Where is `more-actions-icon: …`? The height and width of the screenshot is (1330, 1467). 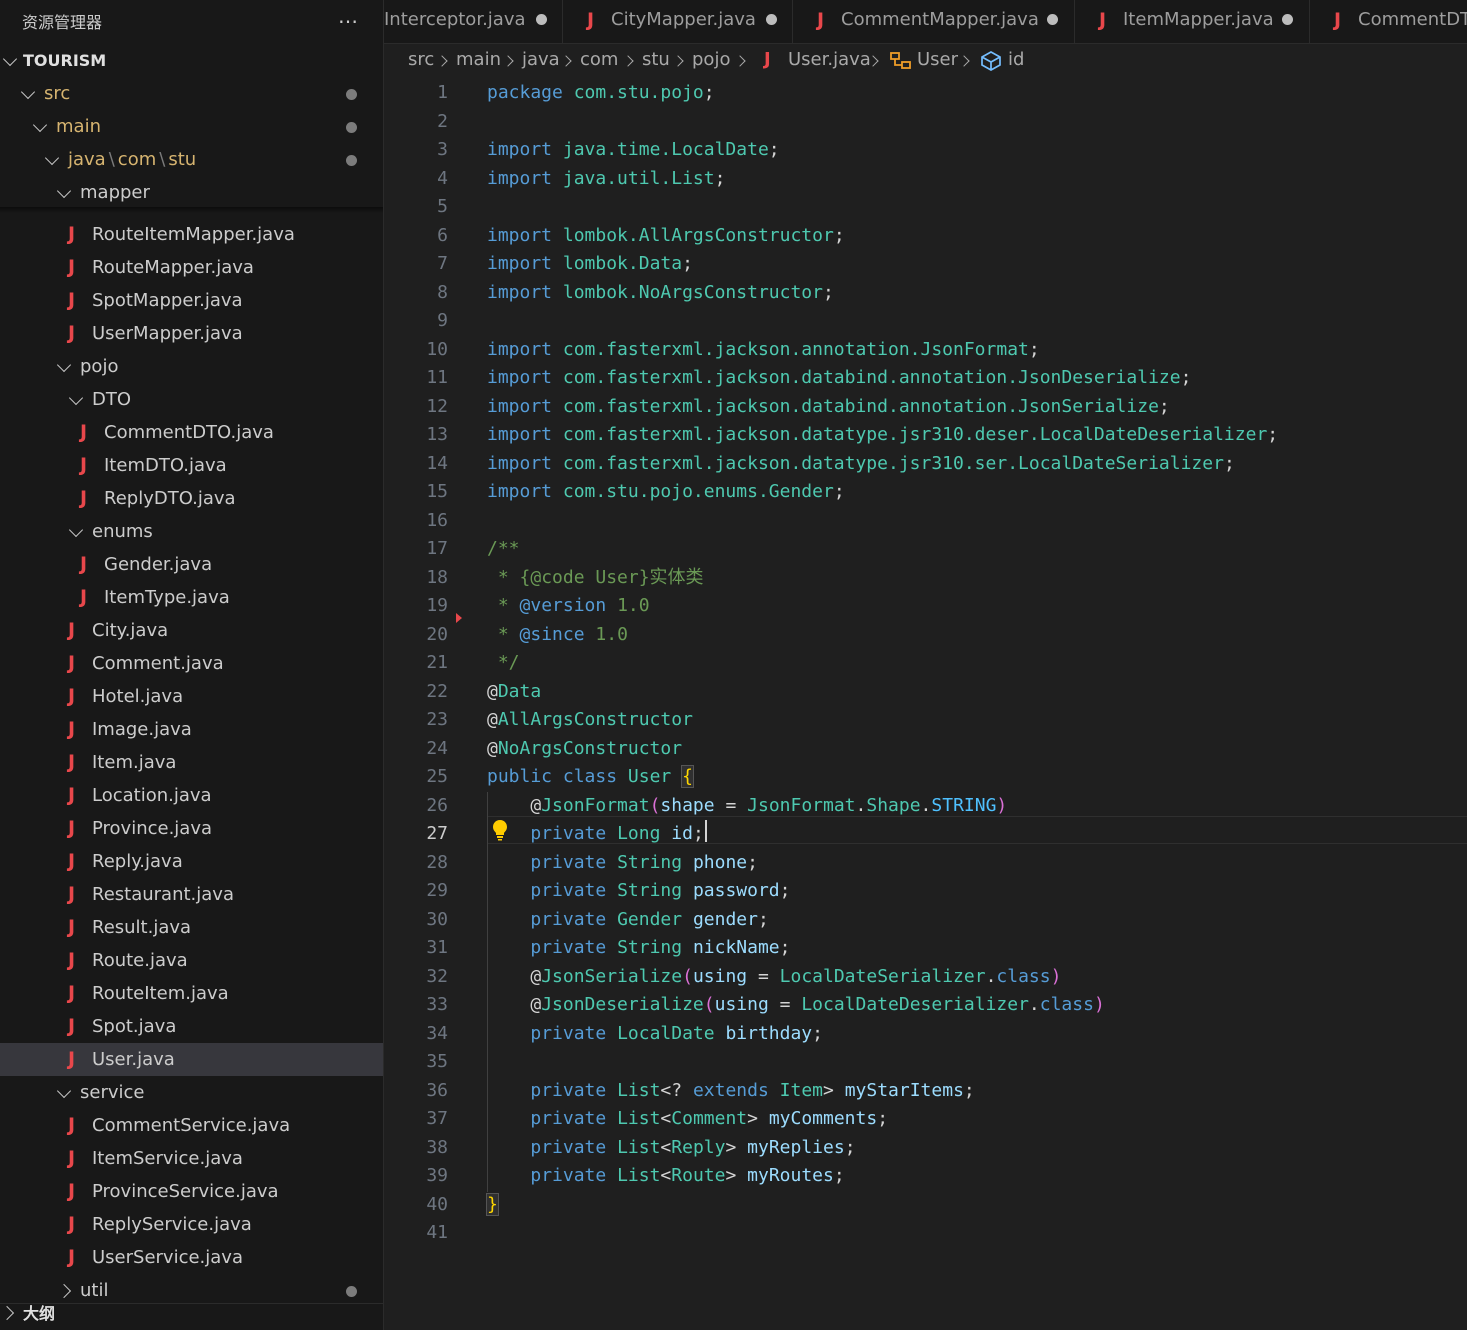 more-actions-icon: … is located at coordinates (348, 16).